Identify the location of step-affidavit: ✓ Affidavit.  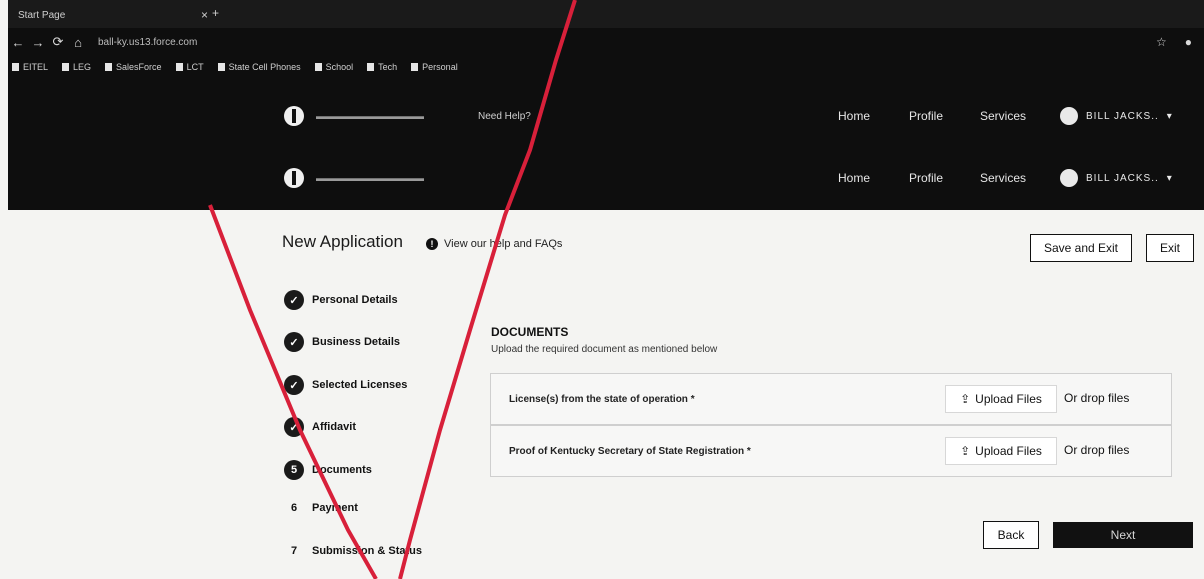
(320, 427).